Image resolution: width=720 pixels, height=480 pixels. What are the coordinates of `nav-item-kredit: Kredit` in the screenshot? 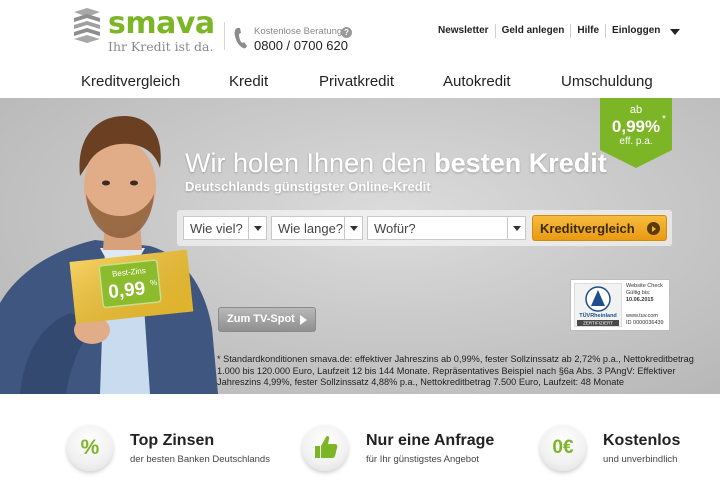 It's located at (248, 81).